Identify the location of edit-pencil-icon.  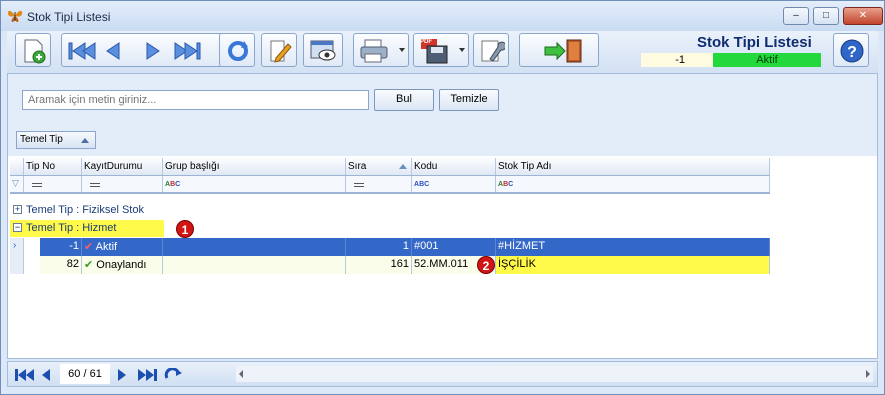
(281, 51).